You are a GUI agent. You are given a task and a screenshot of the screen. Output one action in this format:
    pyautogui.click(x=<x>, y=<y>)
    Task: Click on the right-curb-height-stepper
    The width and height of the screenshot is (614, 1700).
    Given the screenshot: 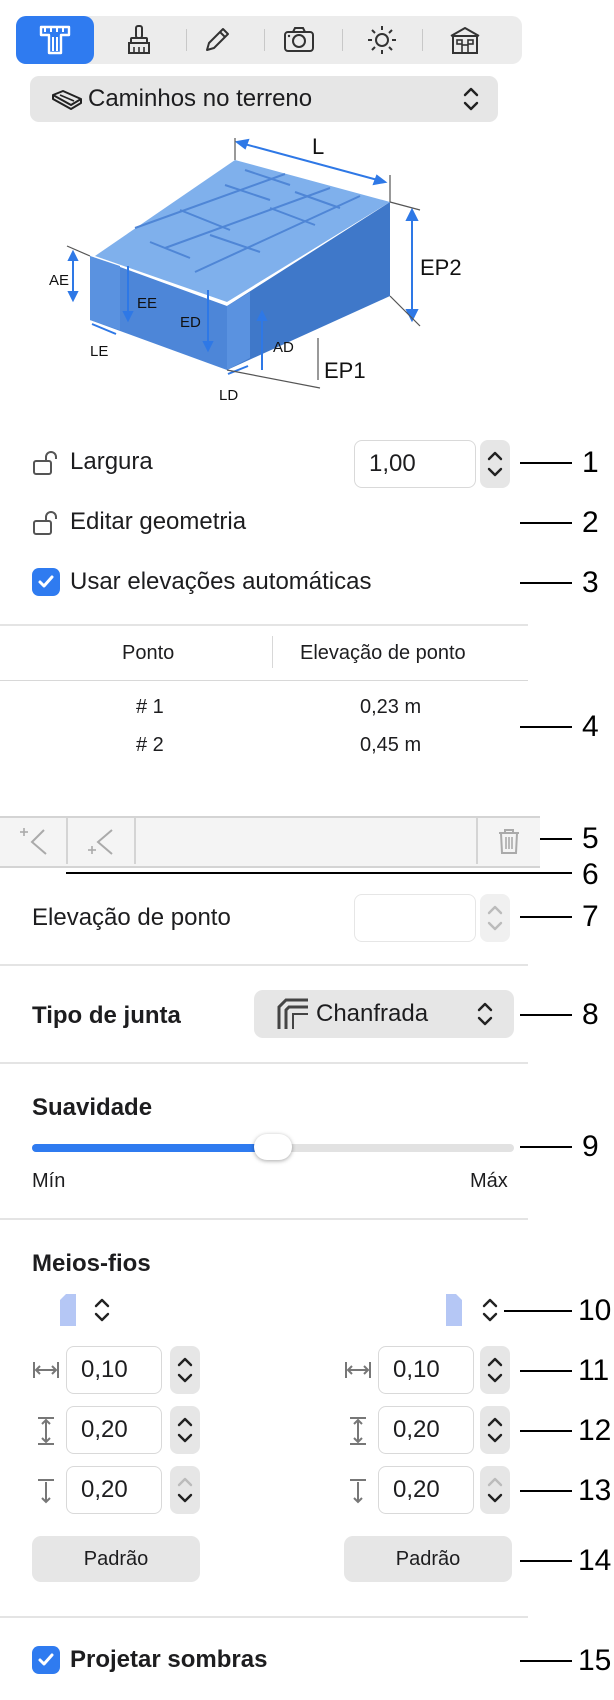 What is the action you would take?
    pyautogui.click(x=495, y=1430)
    